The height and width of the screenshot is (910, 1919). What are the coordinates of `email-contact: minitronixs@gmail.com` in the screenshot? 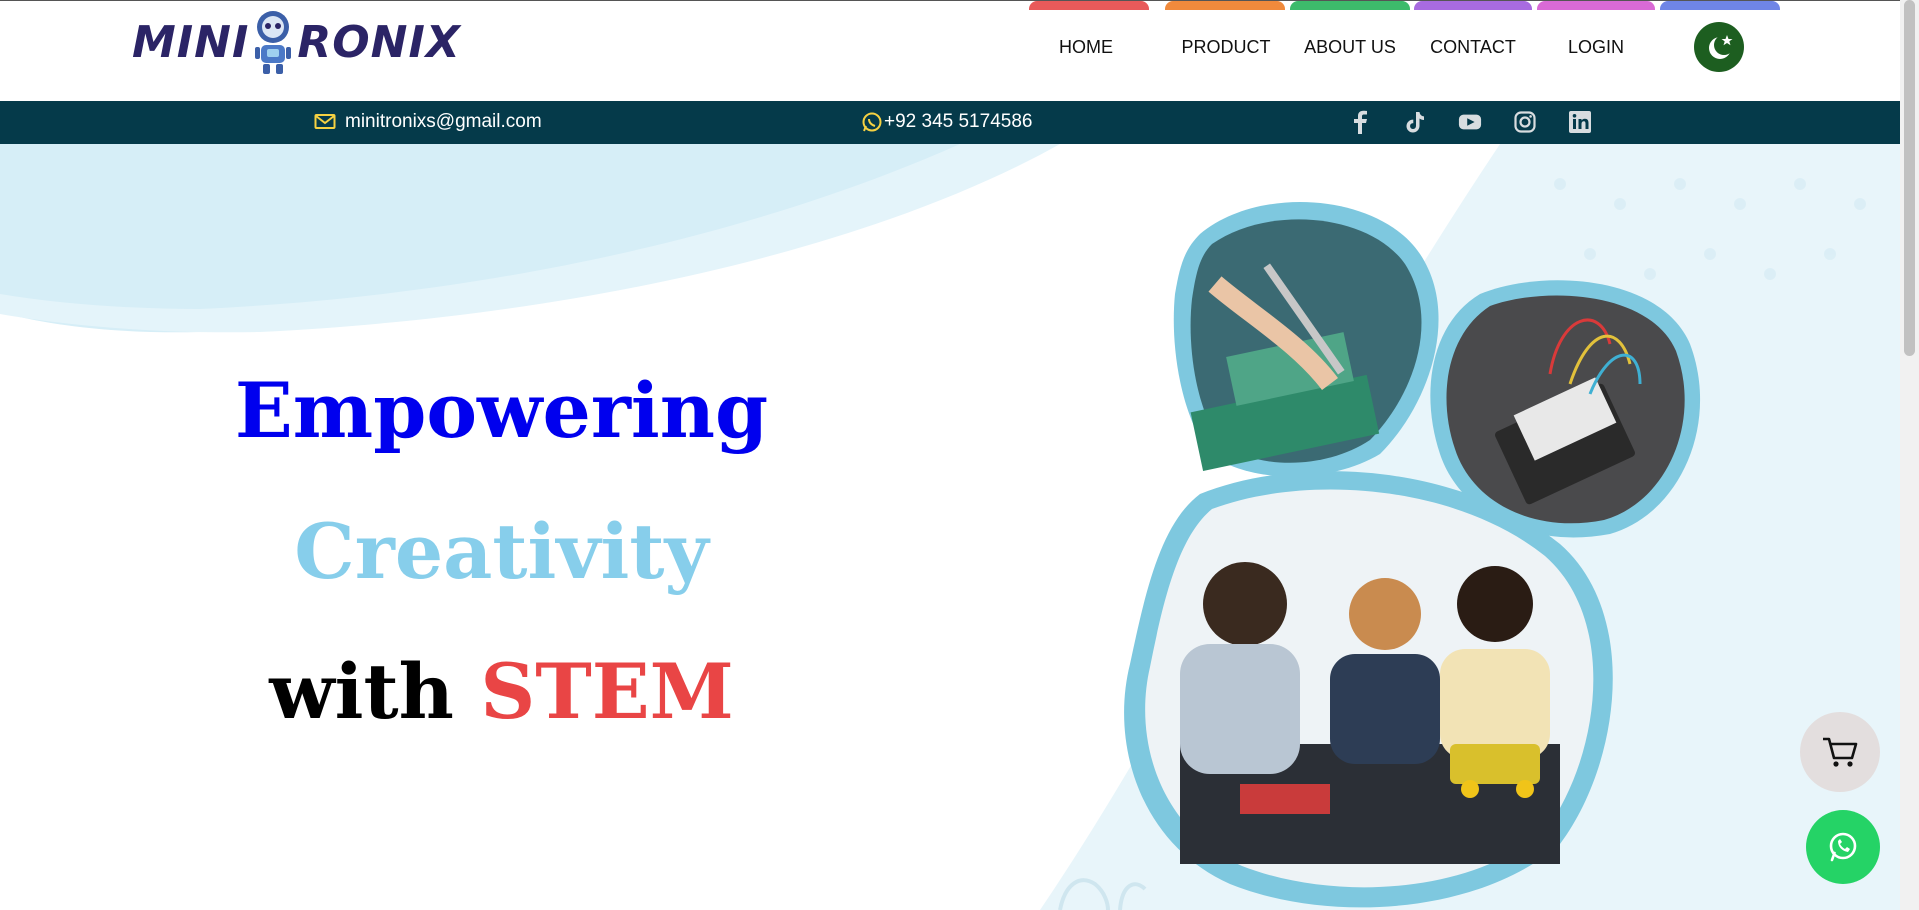 It's located at (428, 122).